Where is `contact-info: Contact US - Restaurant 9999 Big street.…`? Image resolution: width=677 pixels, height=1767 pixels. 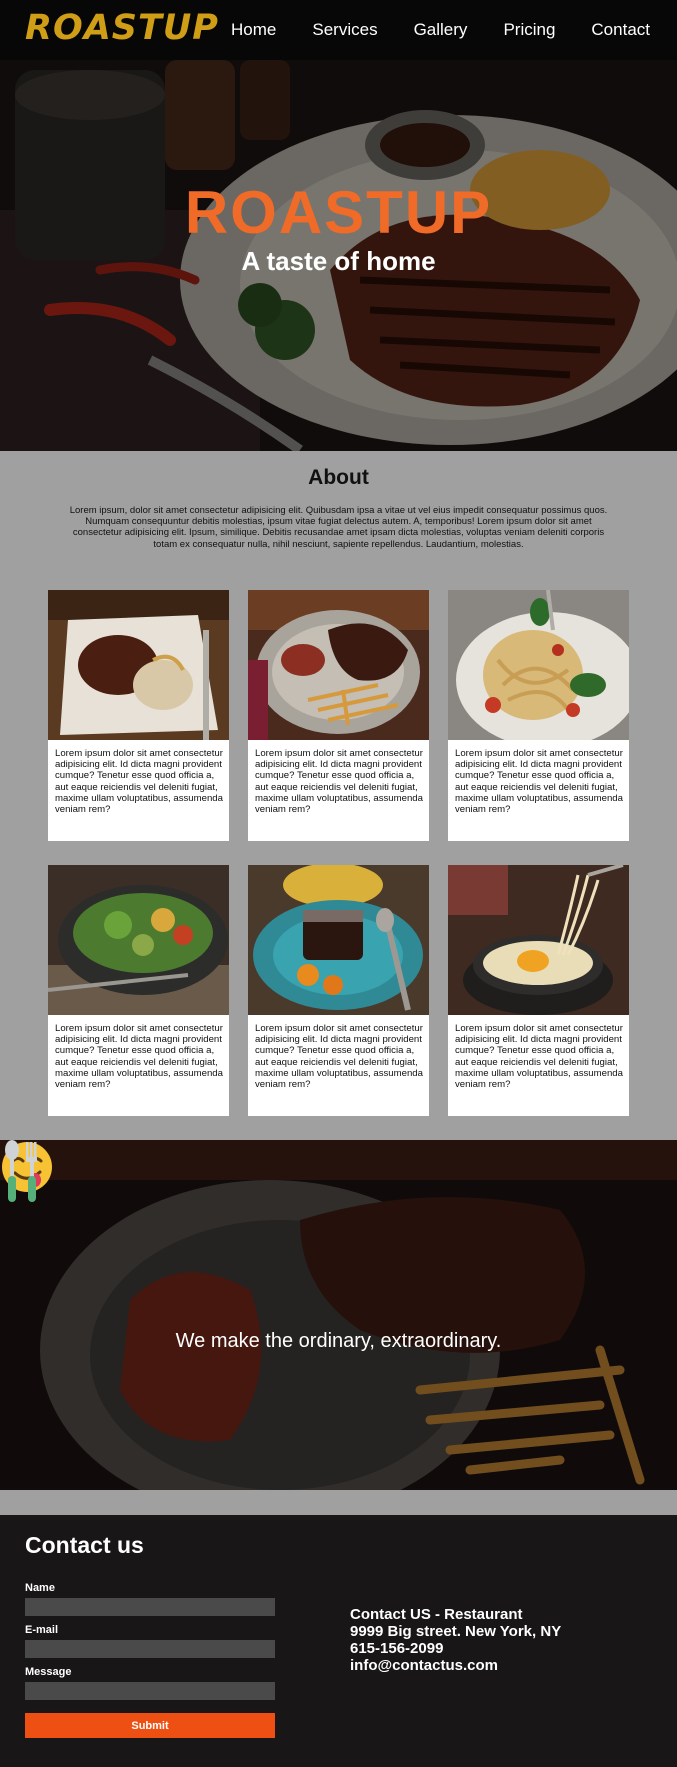
contact-info: Contact US - Restaurant 9999 Big street.… is located at coordinates (455, 1640).